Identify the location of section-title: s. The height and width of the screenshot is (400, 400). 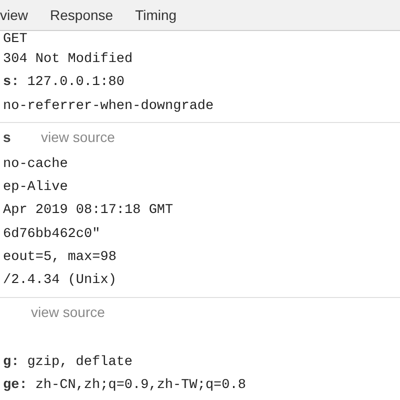
(7, 138).